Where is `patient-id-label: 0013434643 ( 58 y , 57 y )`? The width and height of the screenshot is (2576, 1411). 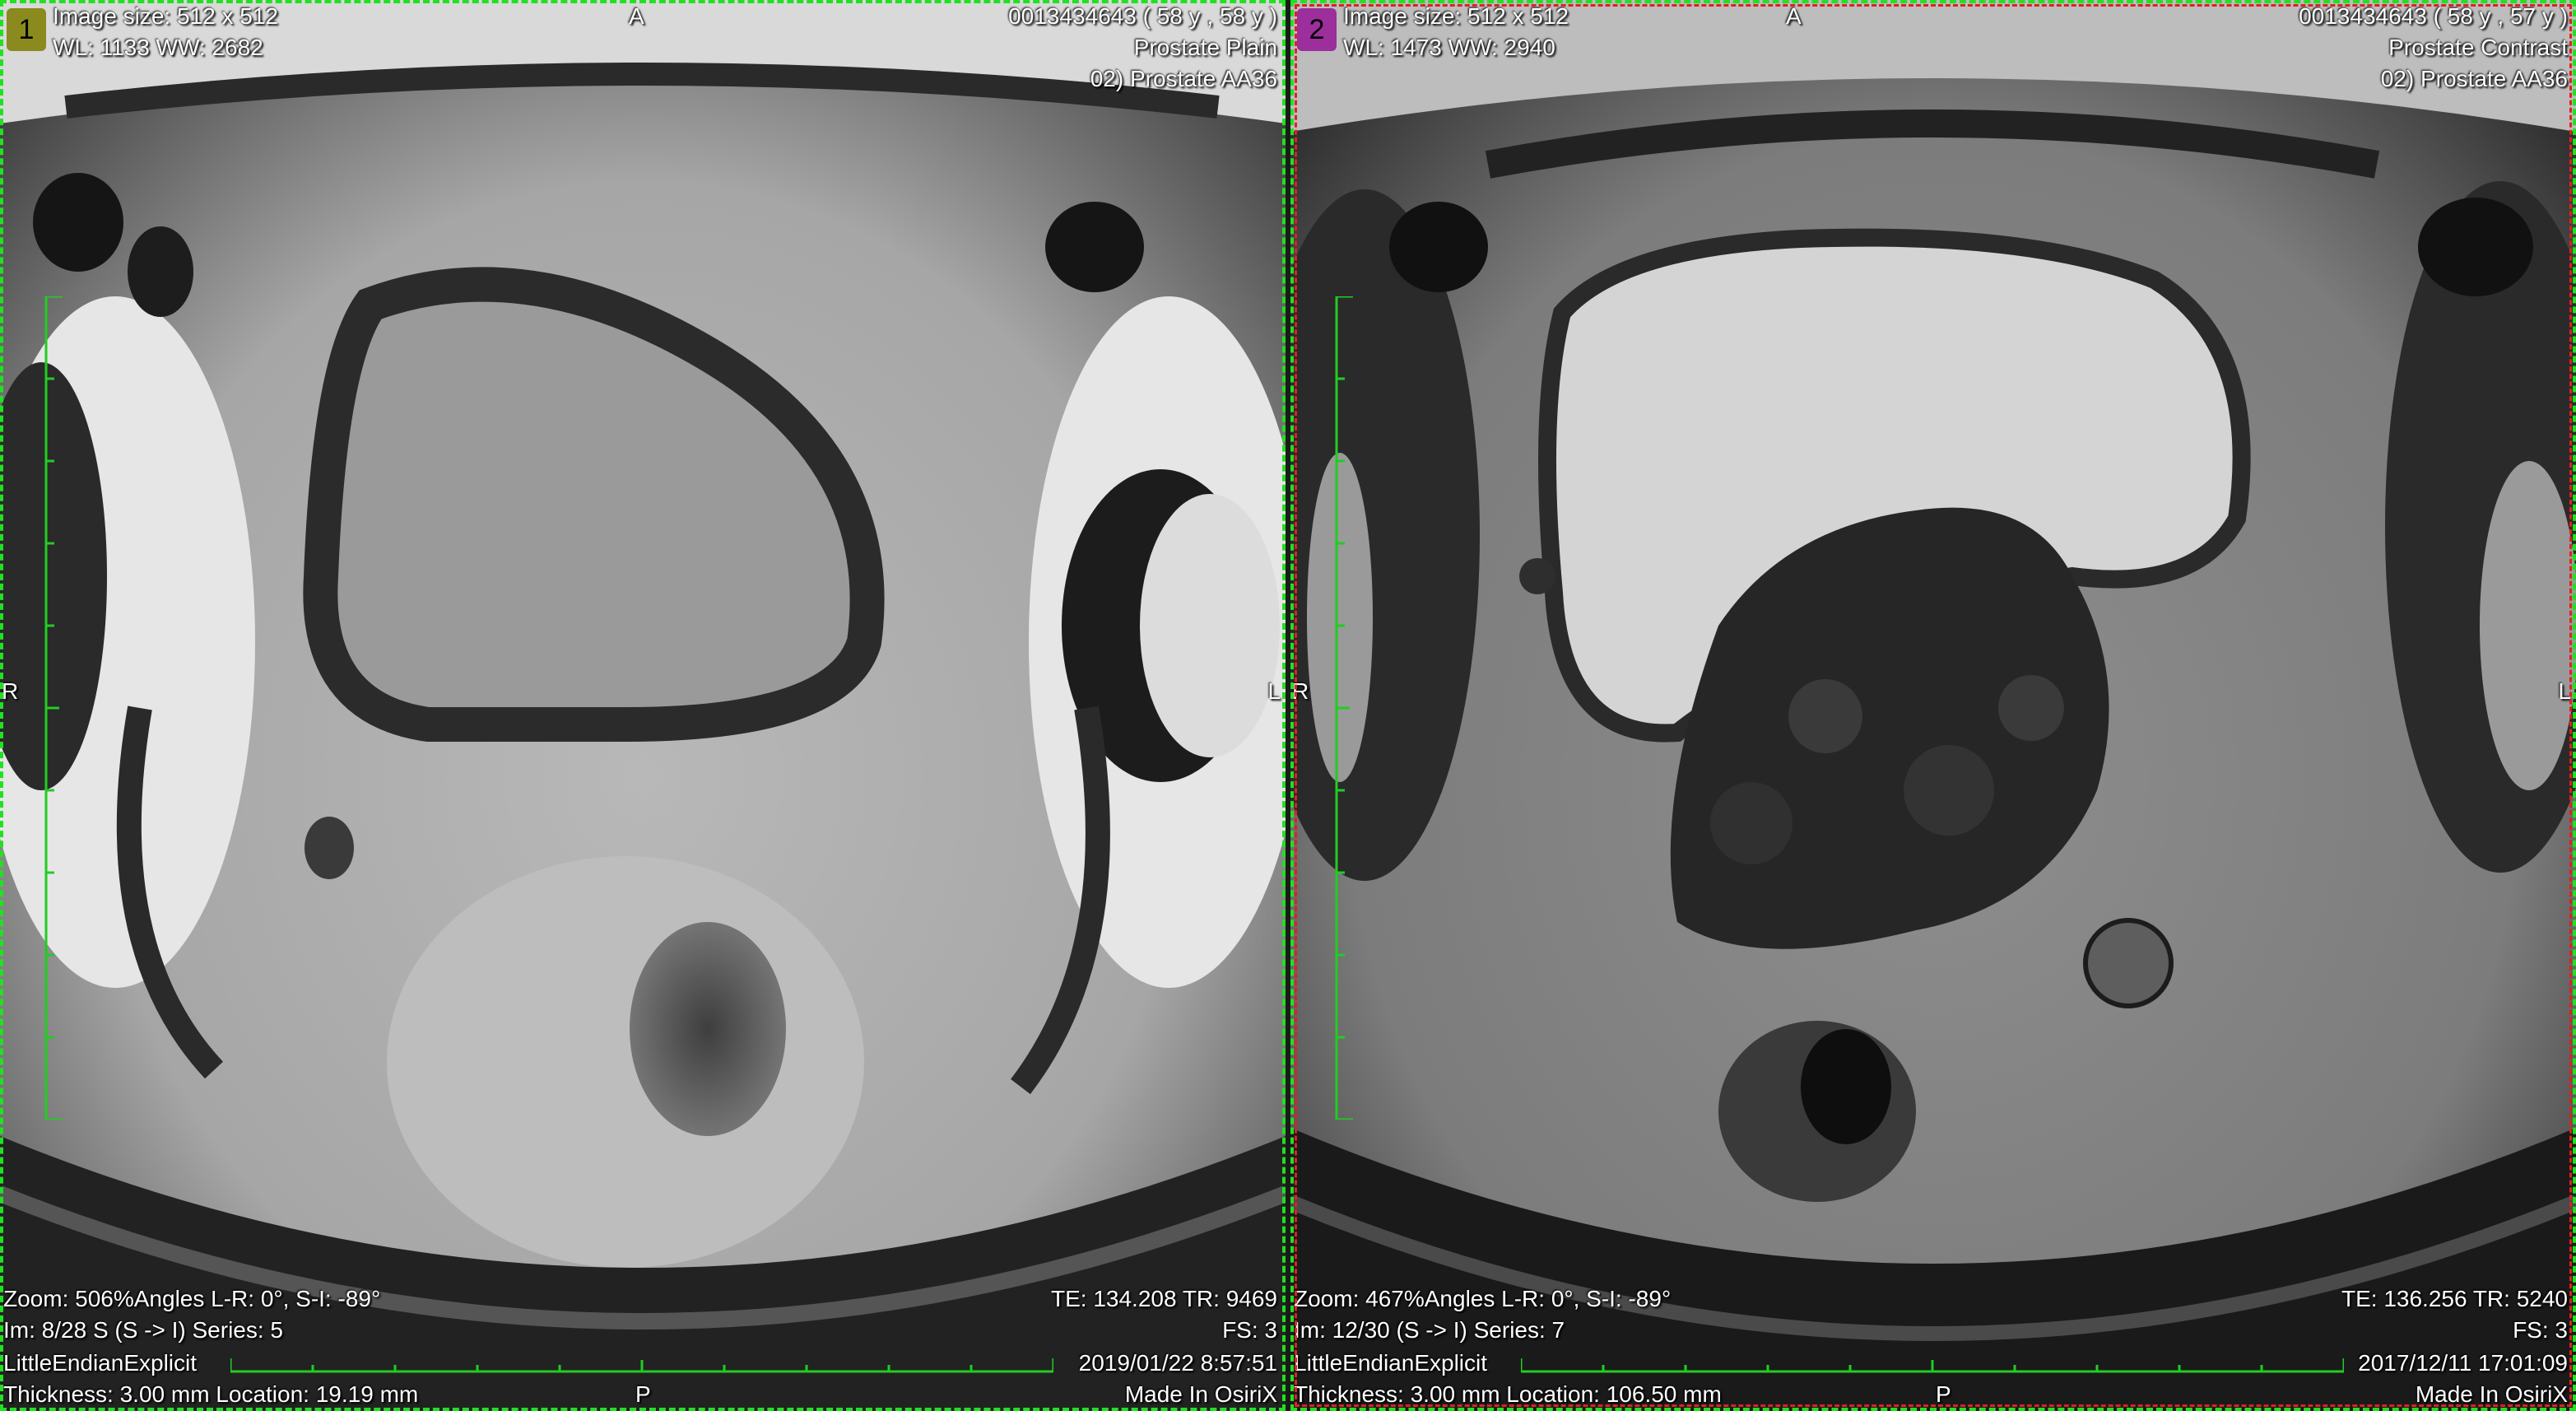 patient-id-label: 0013434643 ( 58 y , 57 y ) is located at coordinates (2433, 16).